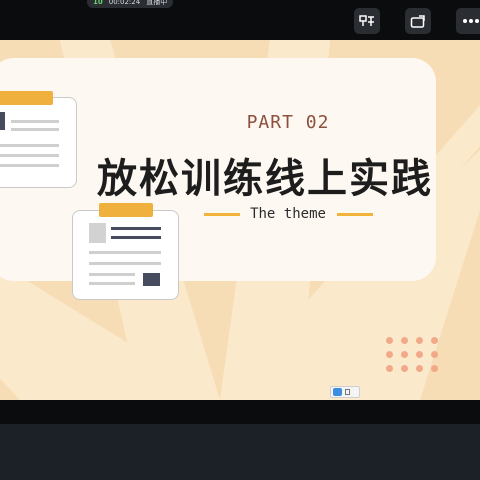  What do you see at coordinates (97, 233) in the screenshot?
I see `doc-image-placeholder` at bounding box center [97, 233].